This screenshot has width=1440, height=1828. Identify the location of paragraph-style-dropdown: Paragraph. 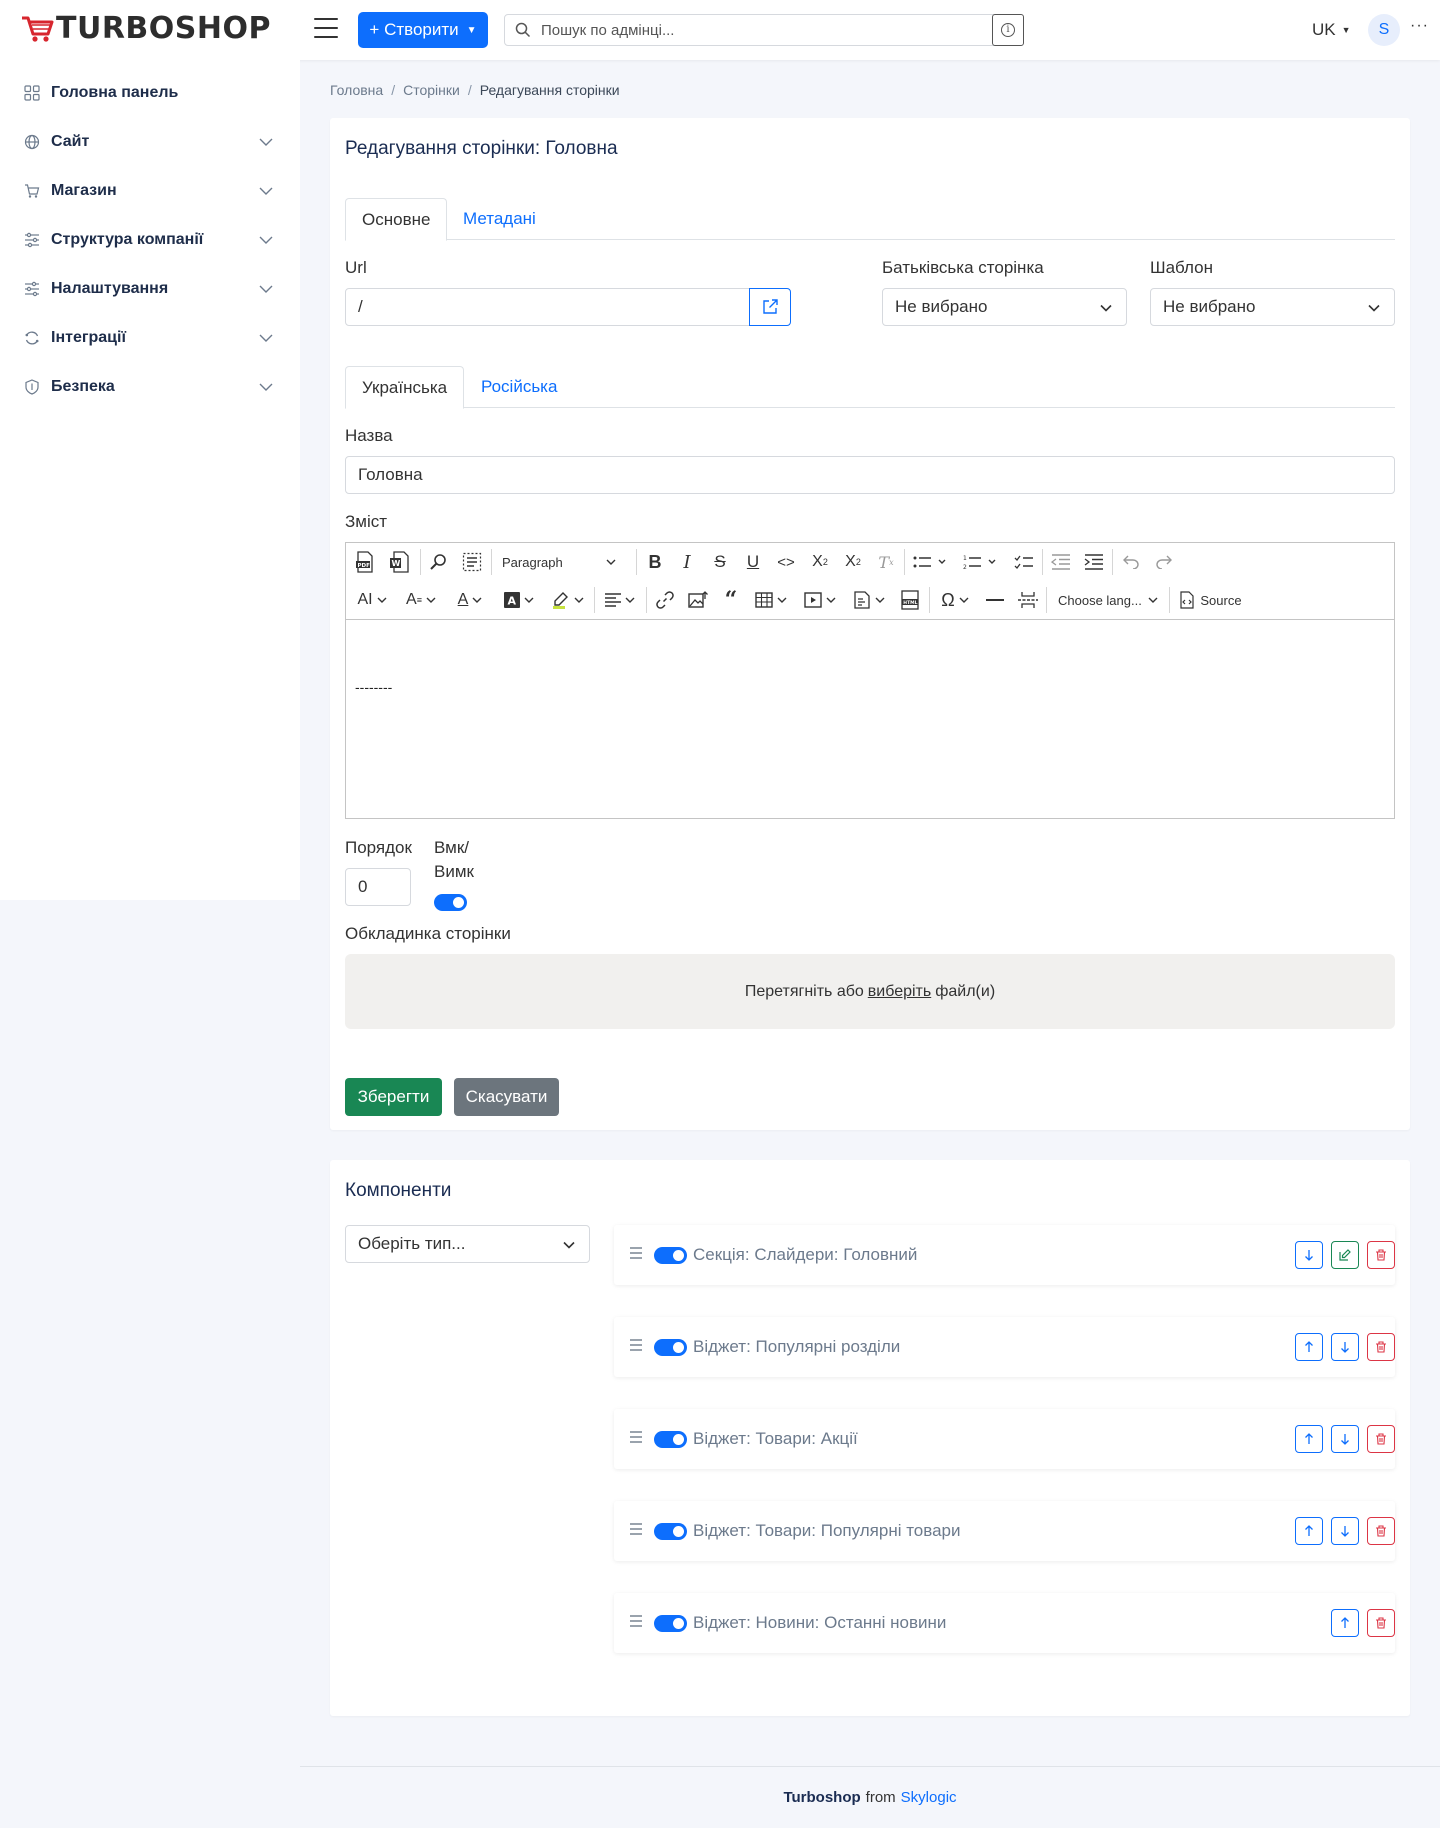
(559, 562).